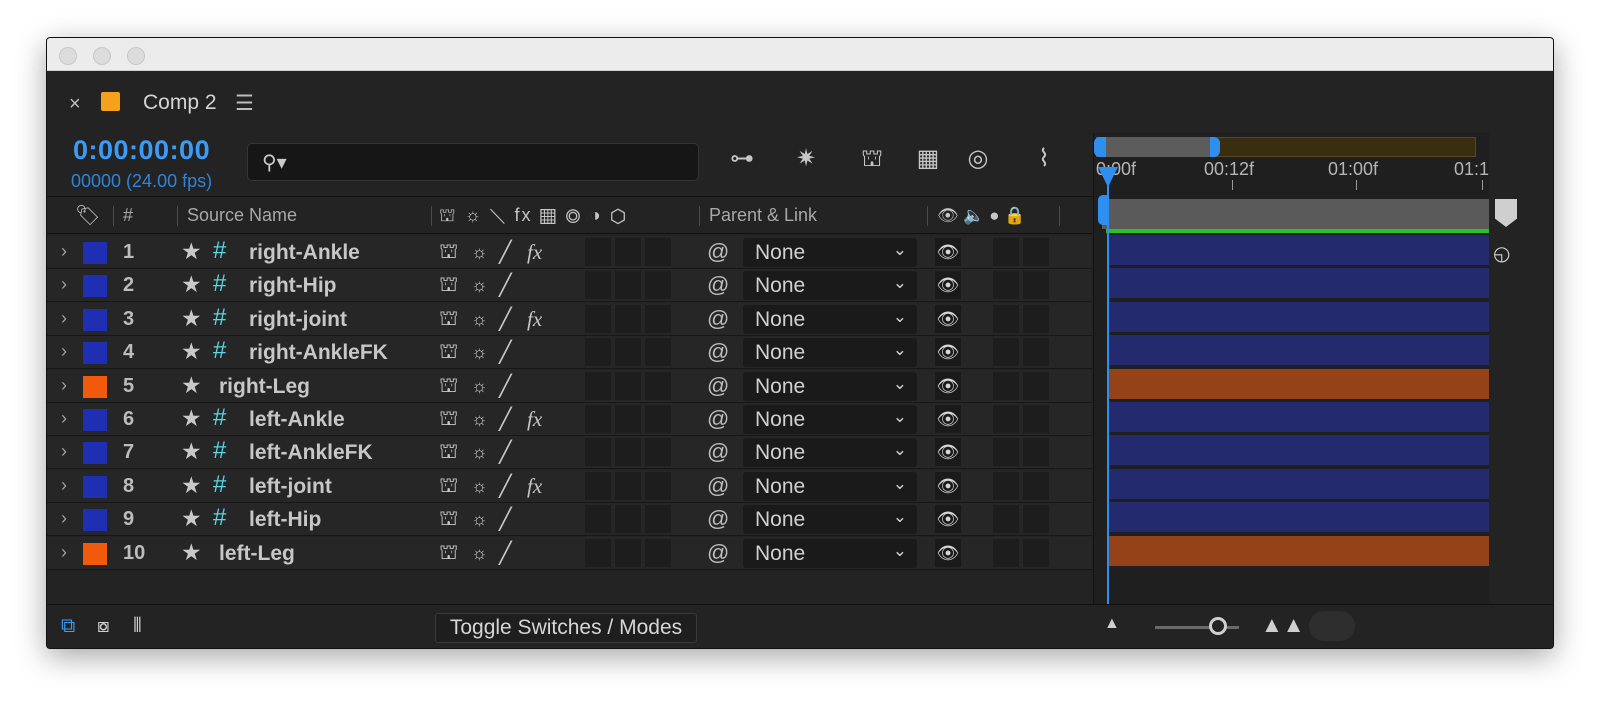 The image size is (1600, 704). Describe the element at coordinates (274, 162) in the screenshot. I see `search-icon: ⚲▾` at that location.